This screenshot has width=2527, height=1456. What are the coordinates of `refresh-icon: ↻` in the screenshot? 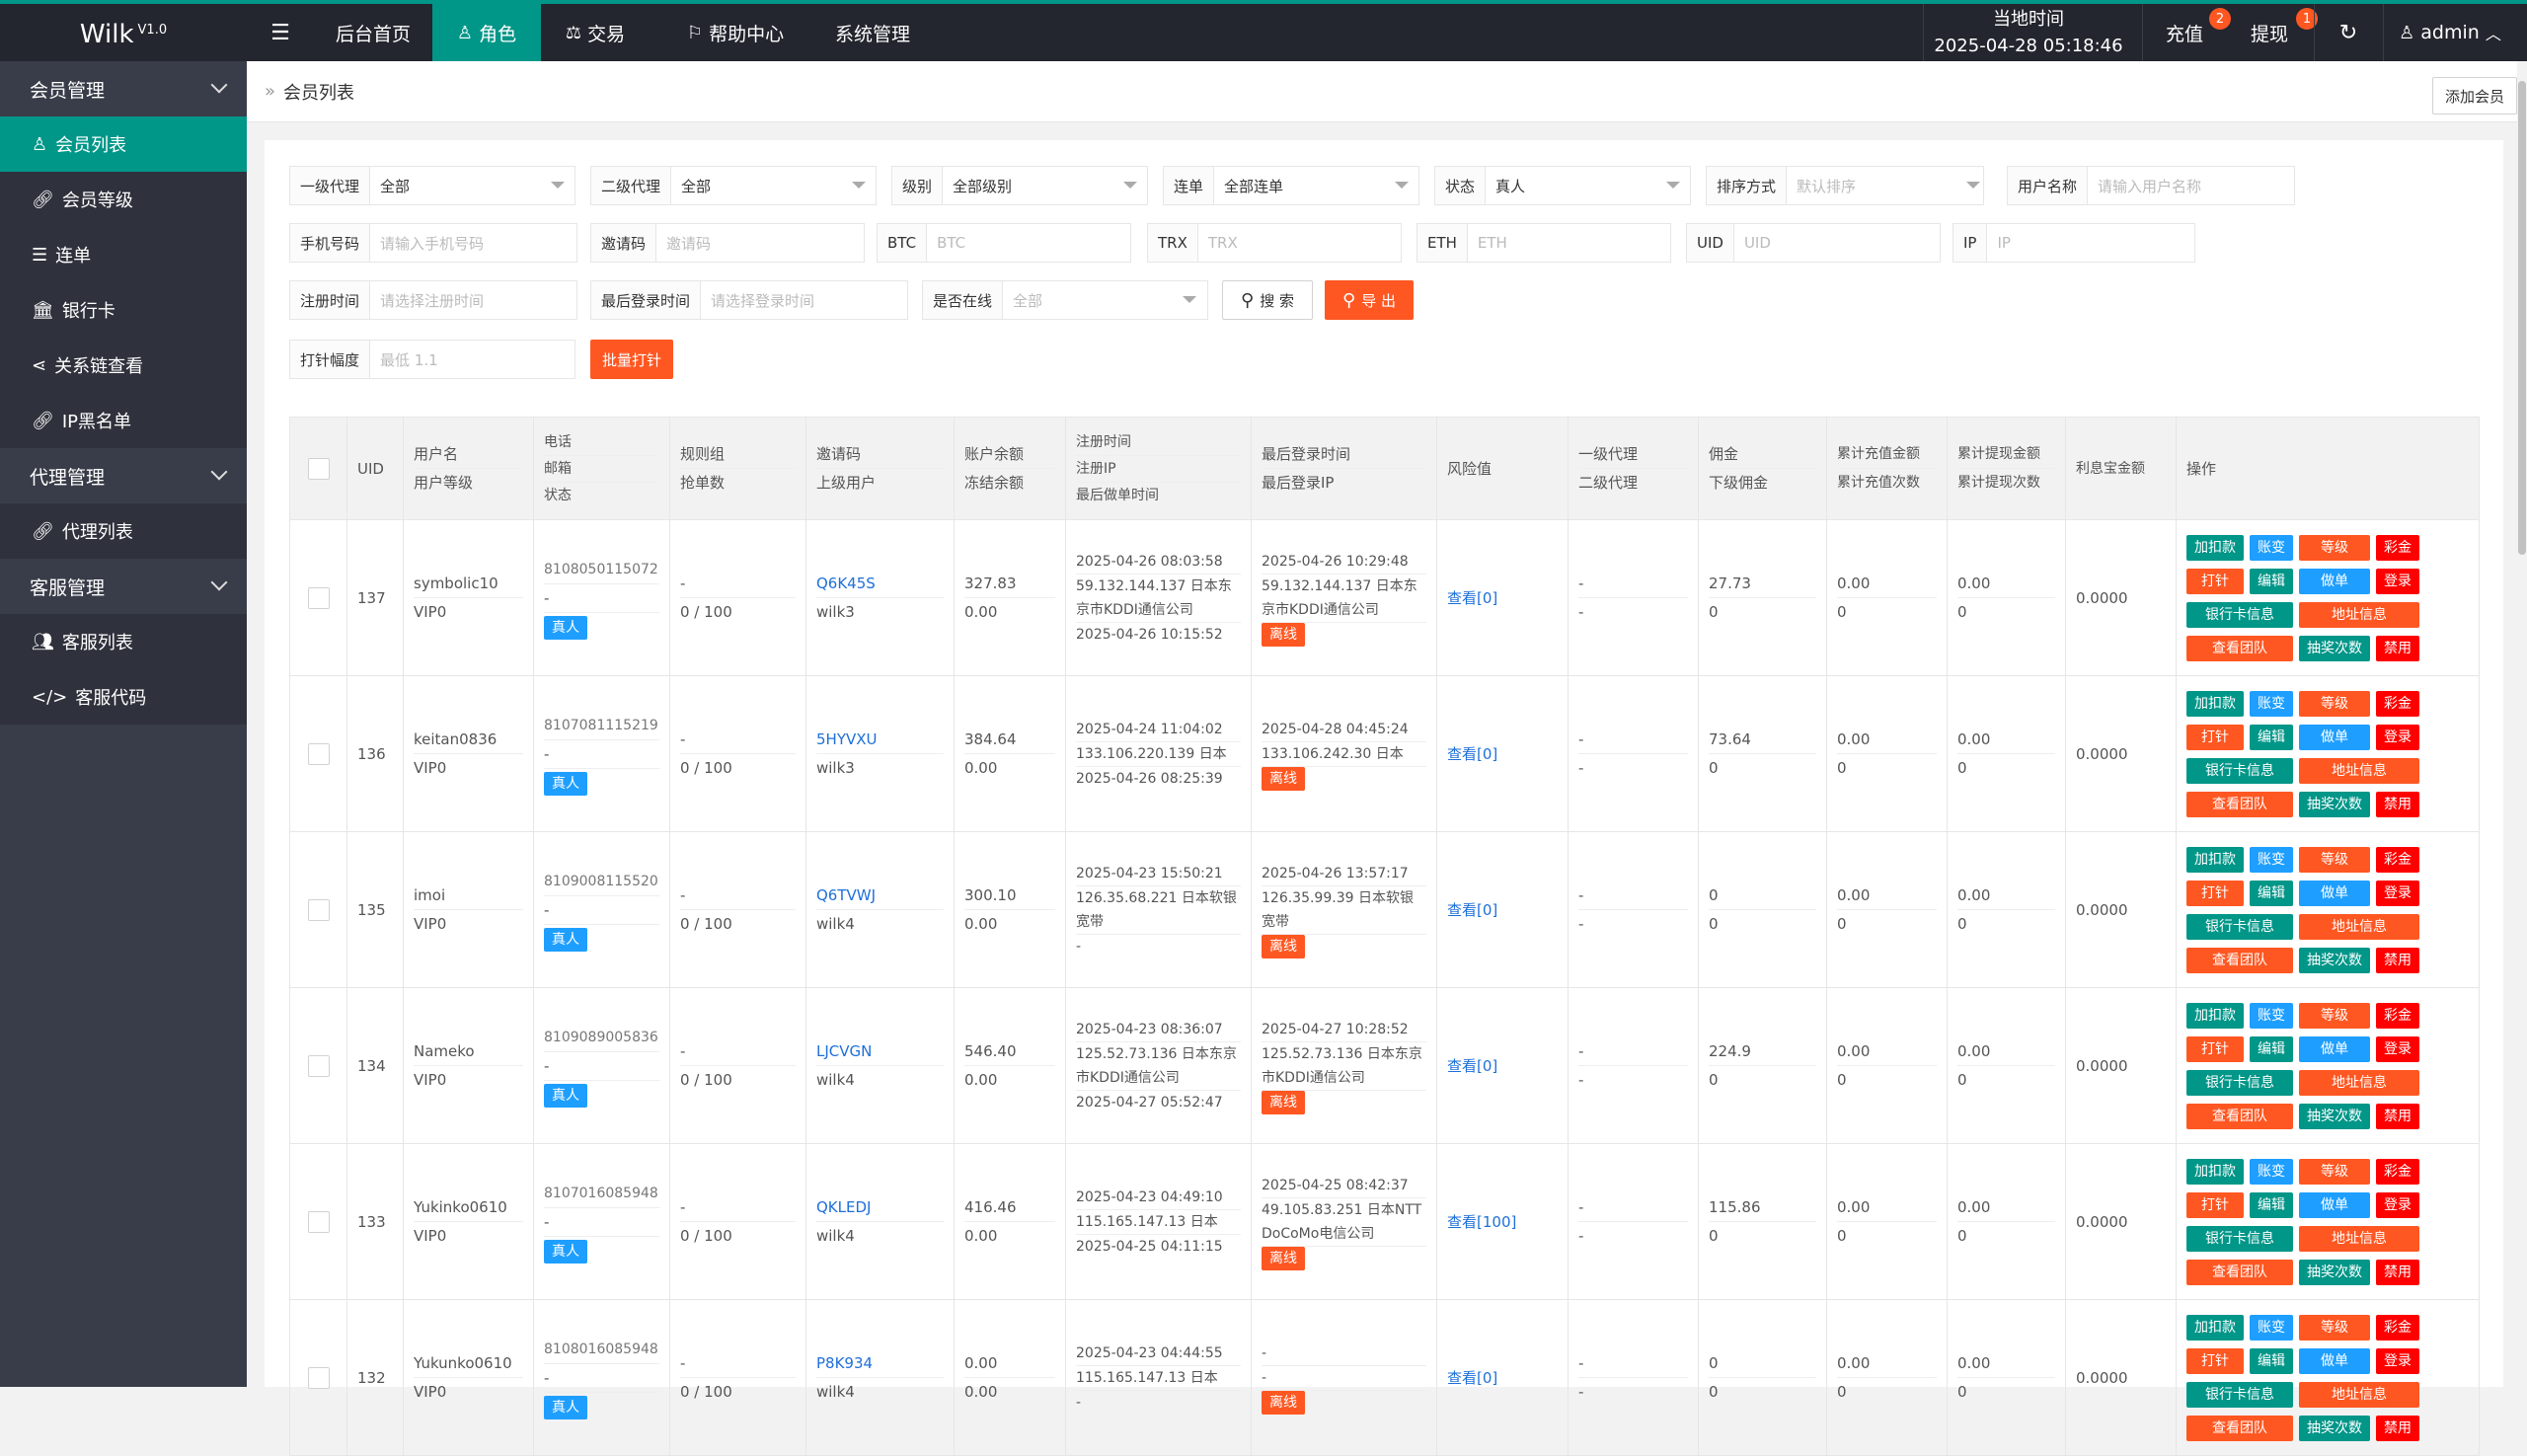 It's located at (2348, 32).